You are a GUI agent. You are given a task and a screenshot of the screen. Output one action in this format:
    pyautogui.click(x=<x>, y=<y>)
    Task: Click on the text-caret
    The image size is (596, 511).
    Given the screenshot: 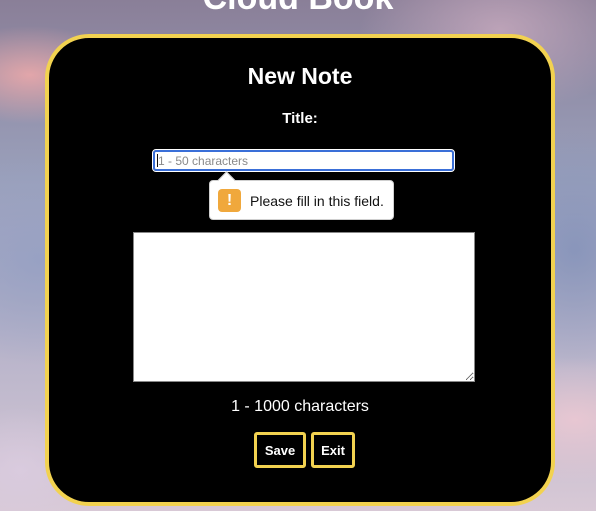 What is the action you would take?
    pyautogui.click(x=157, y=160)
    